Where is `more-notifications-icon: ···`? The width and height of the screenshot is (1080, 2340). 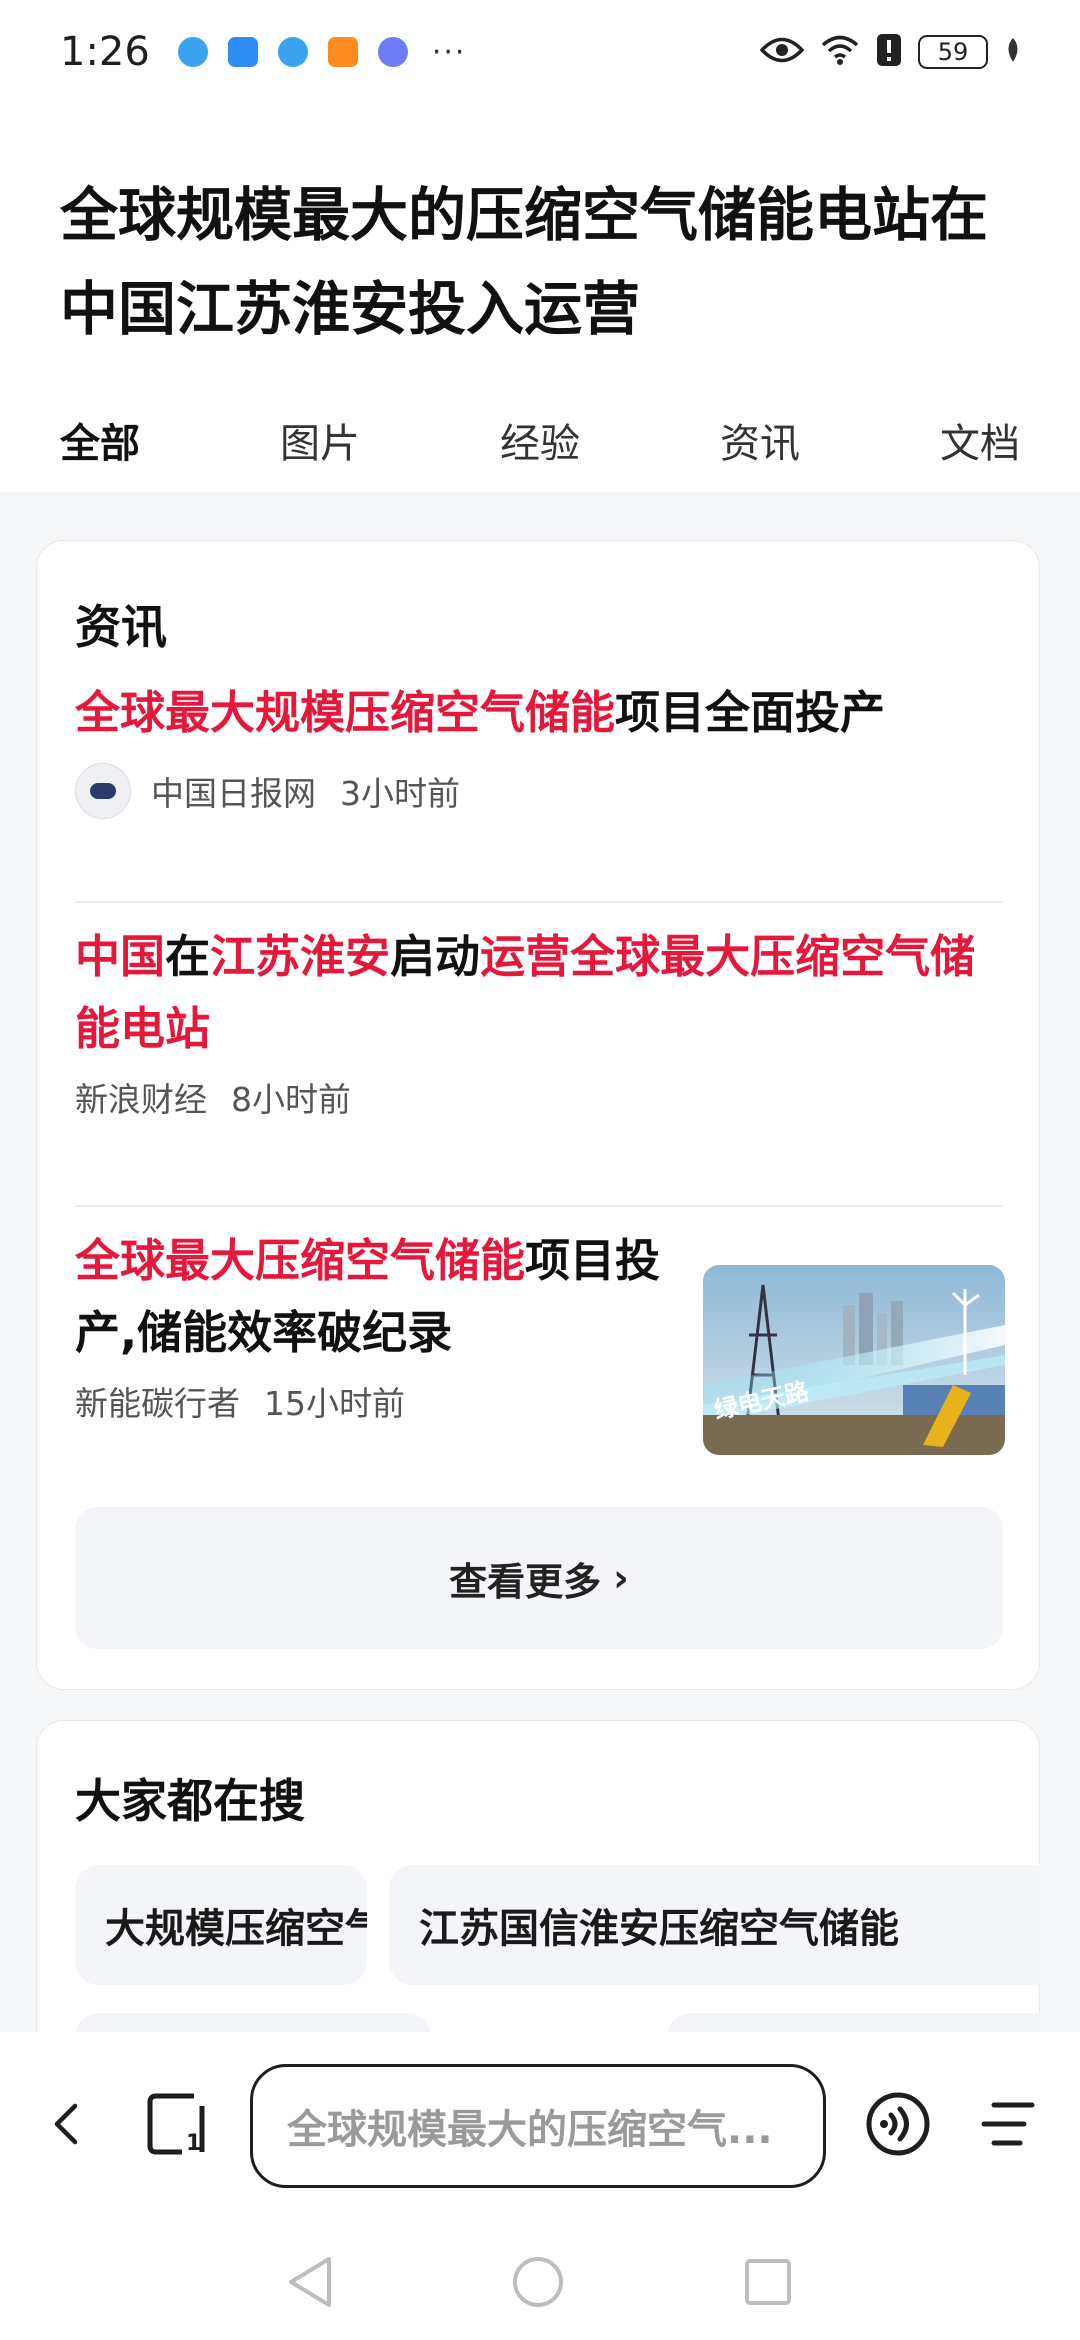 more-notifications-icon: ··· is located at coordinates (449, 52).